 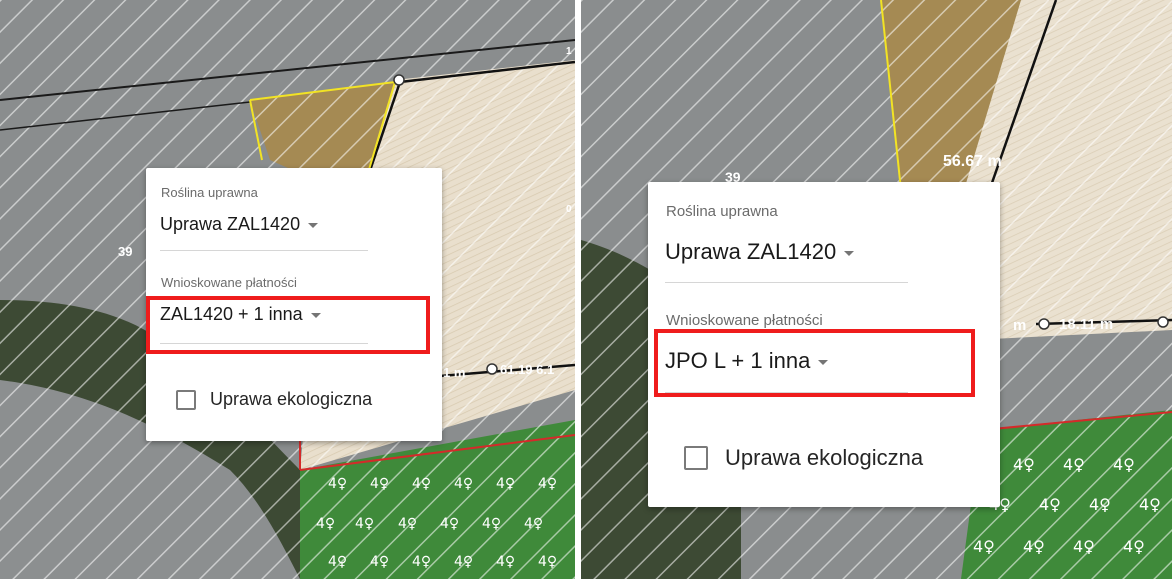 I want to click on edge-number-label-2: 1, so click(x=569, y=51).